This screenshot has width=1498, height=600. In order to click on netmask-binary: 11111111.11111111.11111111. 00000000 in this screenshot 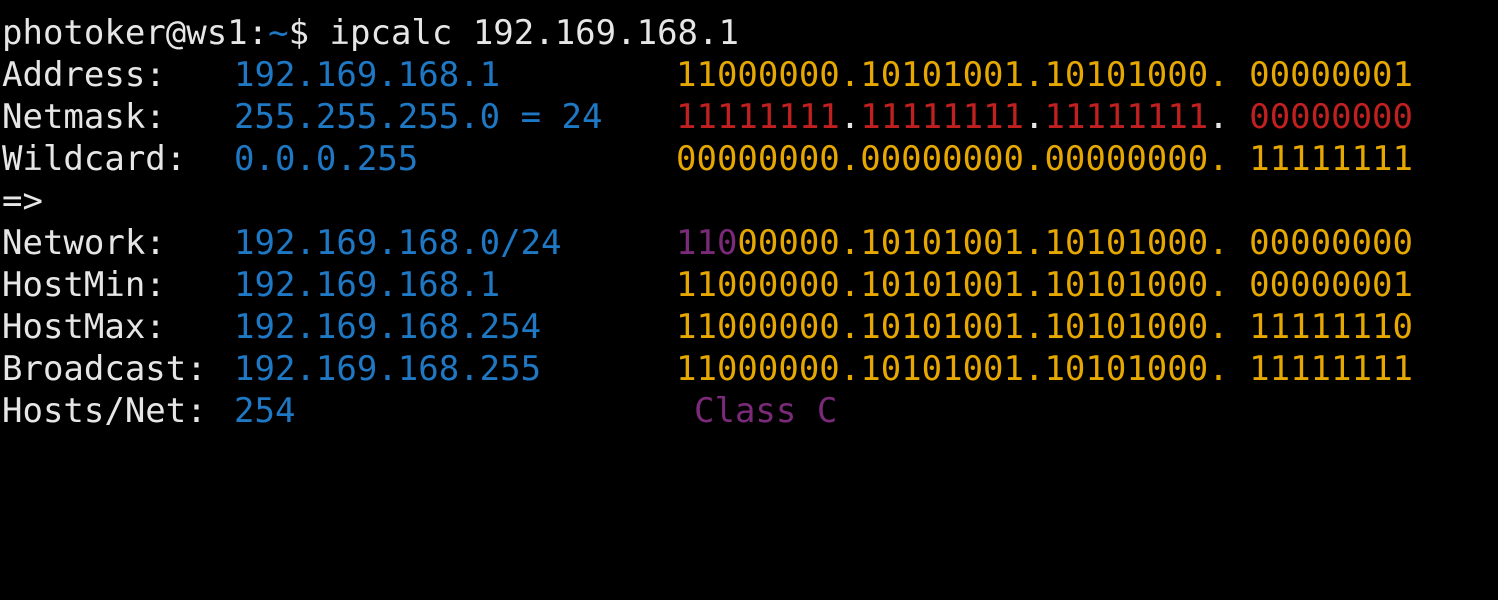, I will do `click(1044, 117)`.